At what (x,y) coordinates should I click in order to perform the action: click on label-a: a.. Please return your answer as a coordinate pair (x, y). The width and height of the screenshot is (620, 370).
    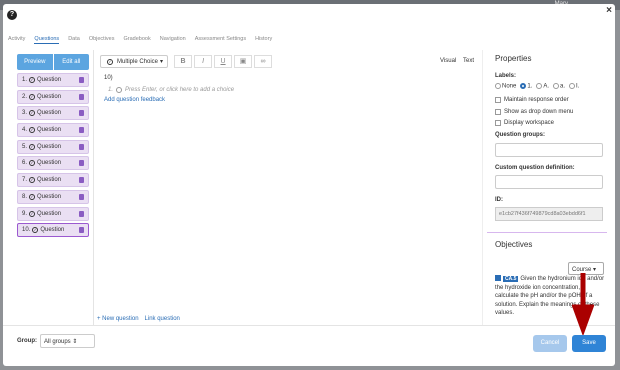
    Looking at the image, I should click on (559, 86).